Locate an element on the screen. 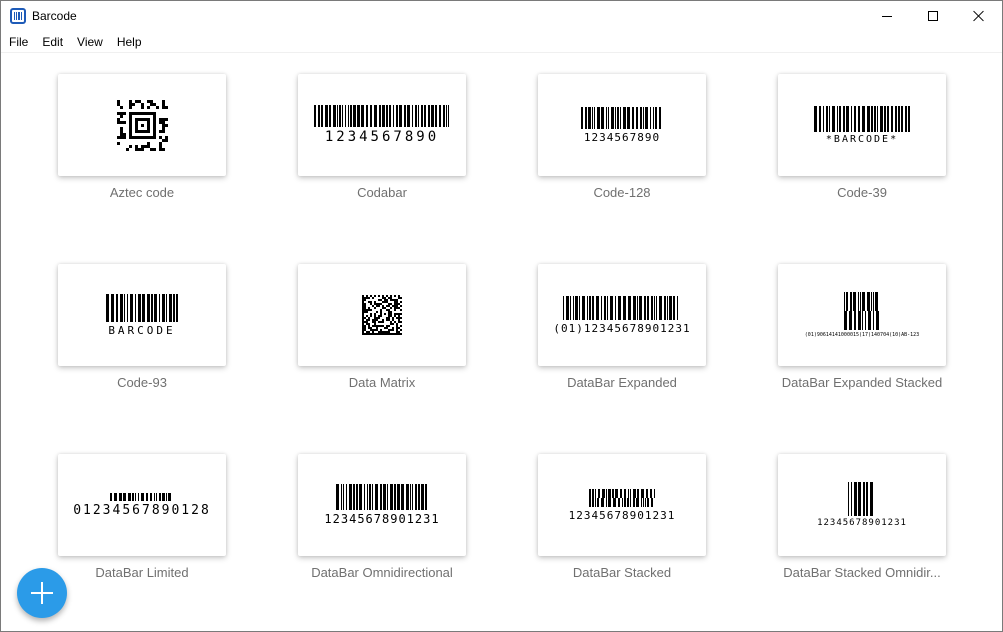 Image resolution: width=1003 pixels, height=632 pixels. barcode-preview-card: BARCODE is located at coordinates (142, 315).